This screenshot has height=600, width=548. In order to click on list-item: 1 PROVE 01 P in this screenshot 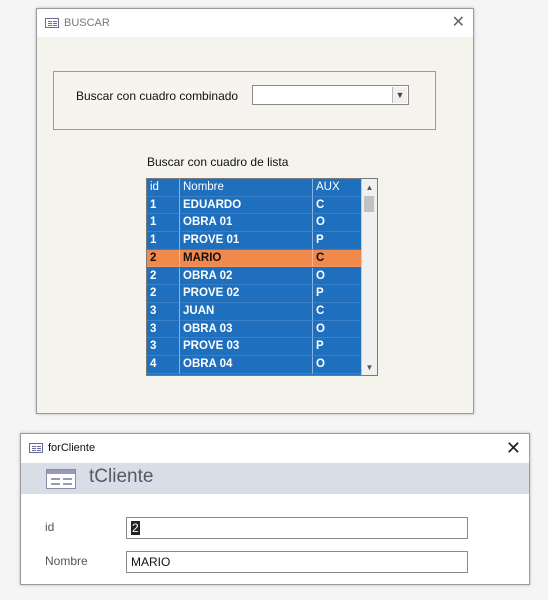, I will do `click(254, 241)`.